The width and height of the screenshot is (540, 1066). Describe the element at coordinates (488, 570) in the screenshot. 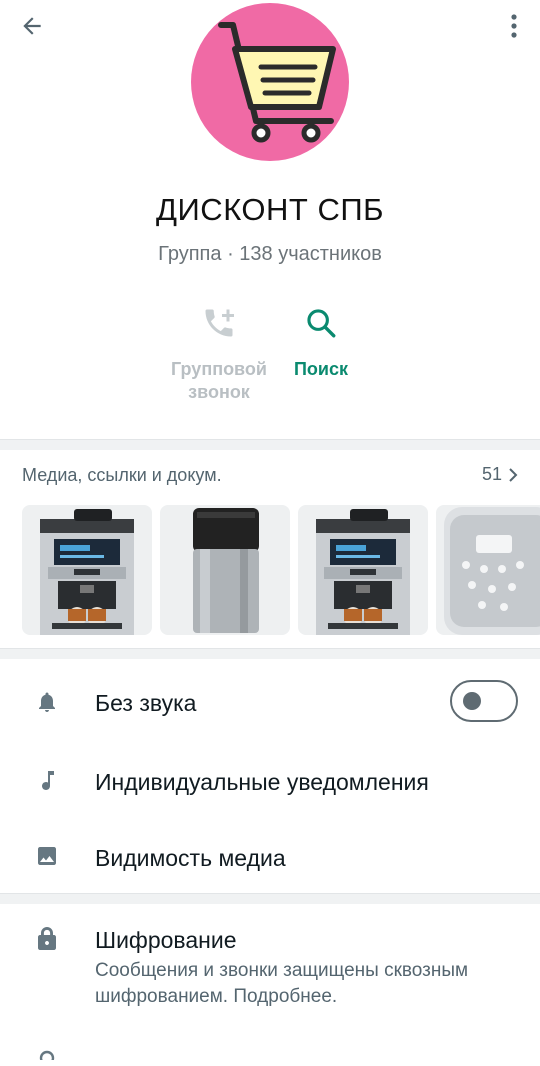

I see `media-thumbnail-multicooker` at that location.